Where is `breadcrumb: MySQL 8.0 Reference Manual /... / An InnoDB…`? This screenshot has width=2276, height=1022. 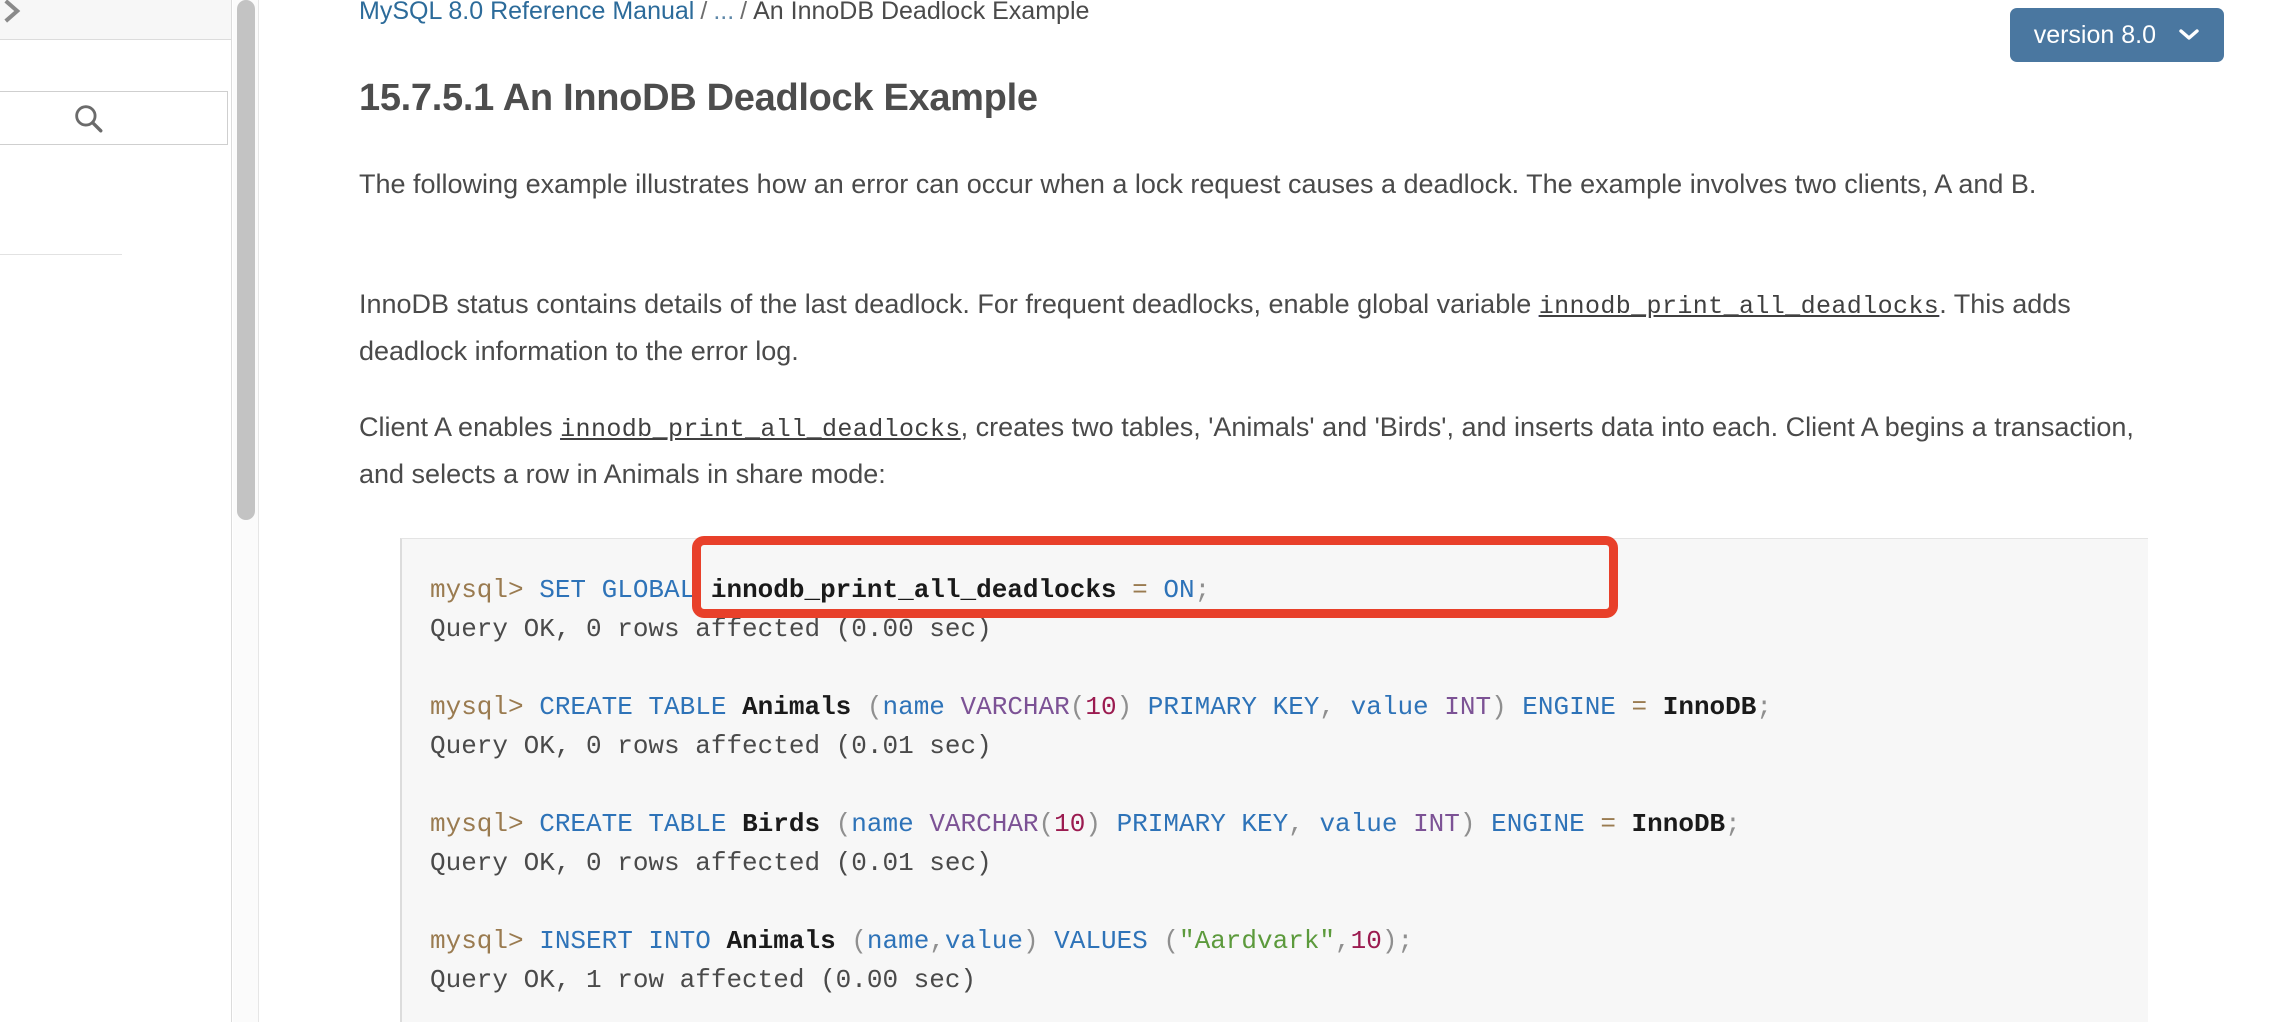 breadcrumb: MySQL 8.0 Reference Manual /... / An InnoDB… is located at coordinates (724, 14).